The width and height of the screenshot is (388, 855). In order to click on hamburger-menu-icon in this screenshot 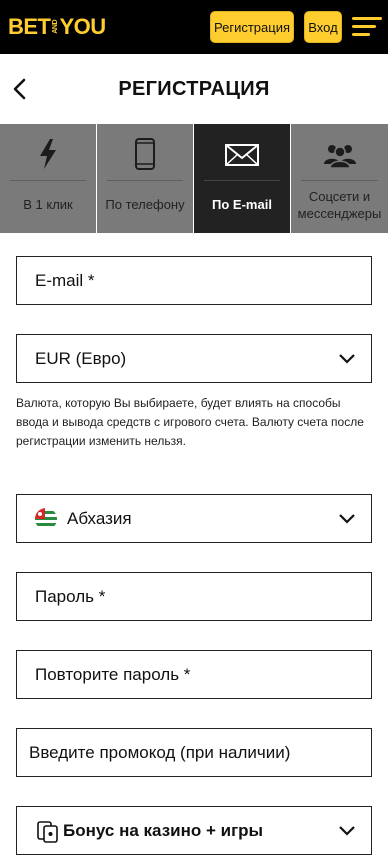, I will do `click(367, 27)`.